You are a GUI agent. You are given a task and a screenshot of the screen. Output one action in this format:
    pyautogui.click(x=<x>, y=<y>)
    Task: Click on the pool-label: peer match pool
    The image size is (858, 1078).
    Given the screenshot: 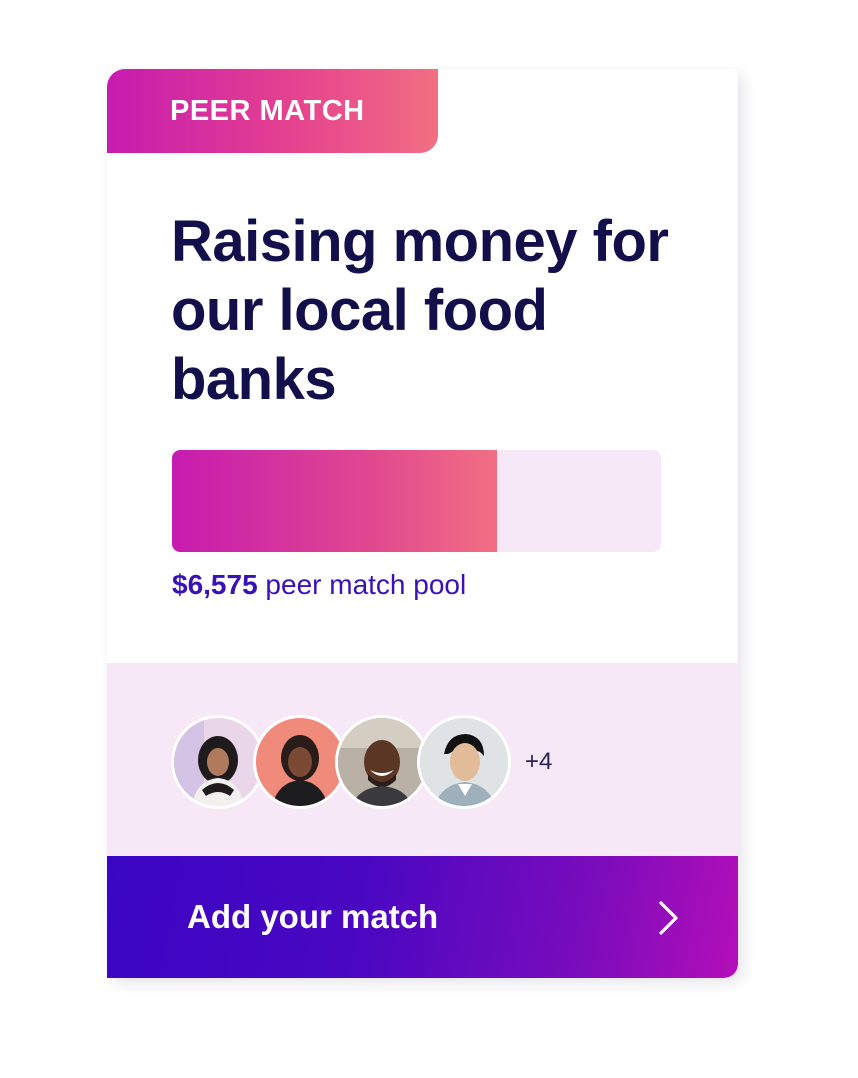 What is the action you would take?
    pyautogui.click(x=362, y=584)
    